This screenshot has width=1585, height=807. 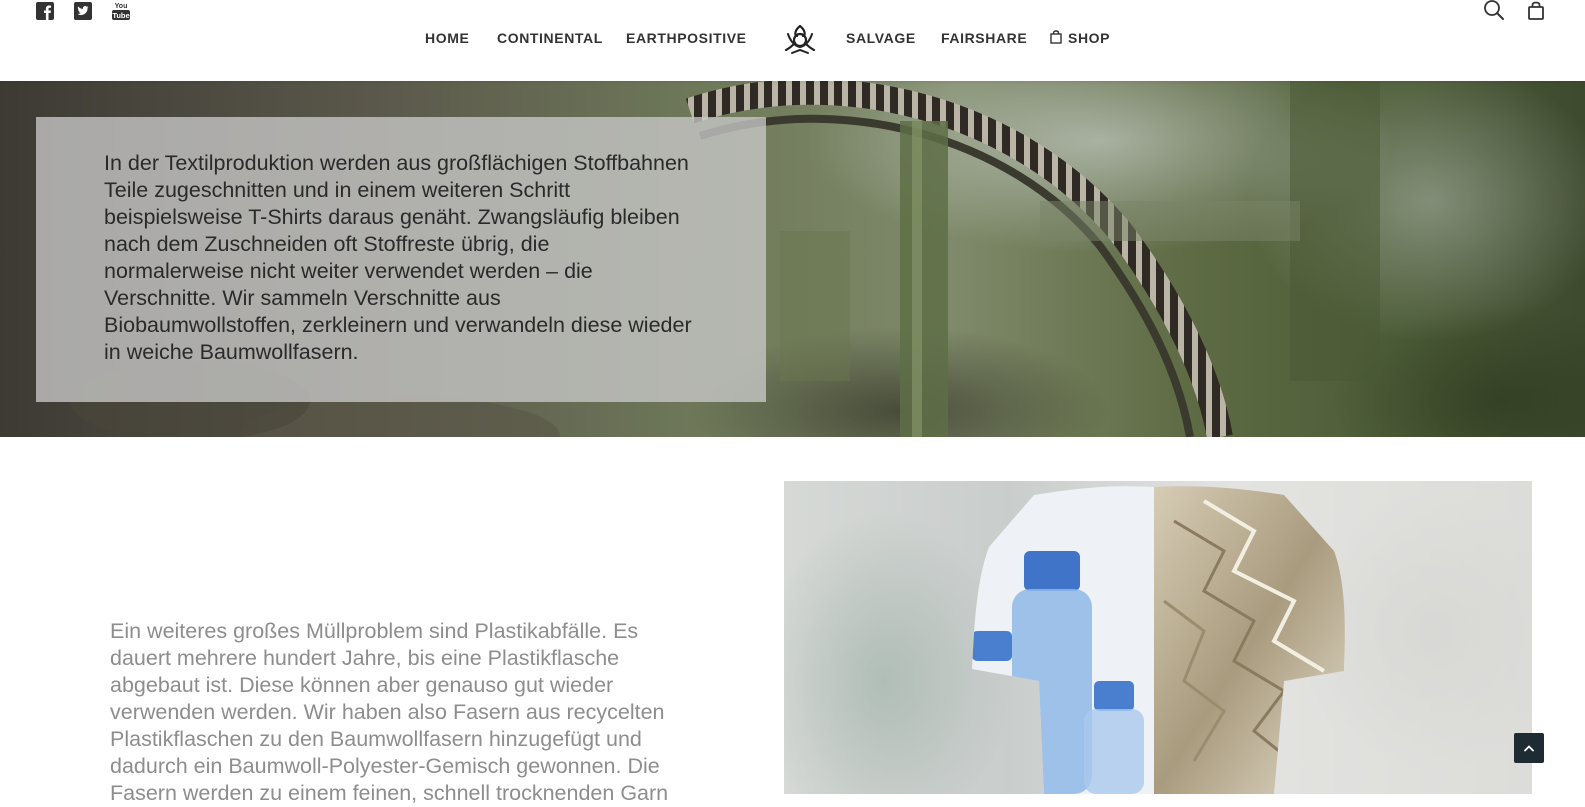 What do you see at coordinates (686, 38) in the screenshot?
I see `nav-earthpositive: EARTHPOSITIVE` at bounding box center [686, 38].